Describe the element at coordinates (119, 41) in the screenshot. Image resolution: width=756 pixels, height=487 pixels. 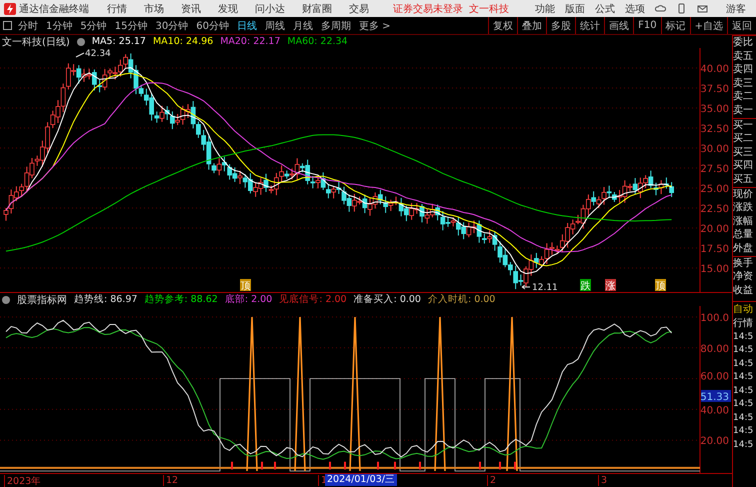
I see `average-value: MA5: 25.17` at that location.